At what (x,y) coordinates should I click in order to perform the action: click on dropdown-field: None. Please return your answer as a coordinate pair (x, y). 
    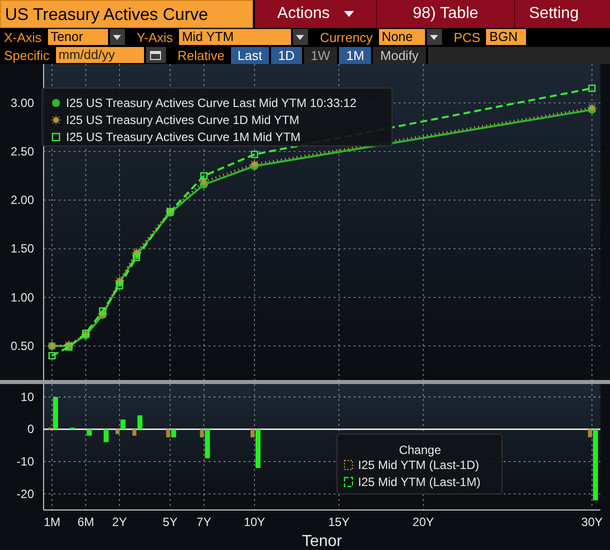
    Looking at the image, I should click on (401, 37).